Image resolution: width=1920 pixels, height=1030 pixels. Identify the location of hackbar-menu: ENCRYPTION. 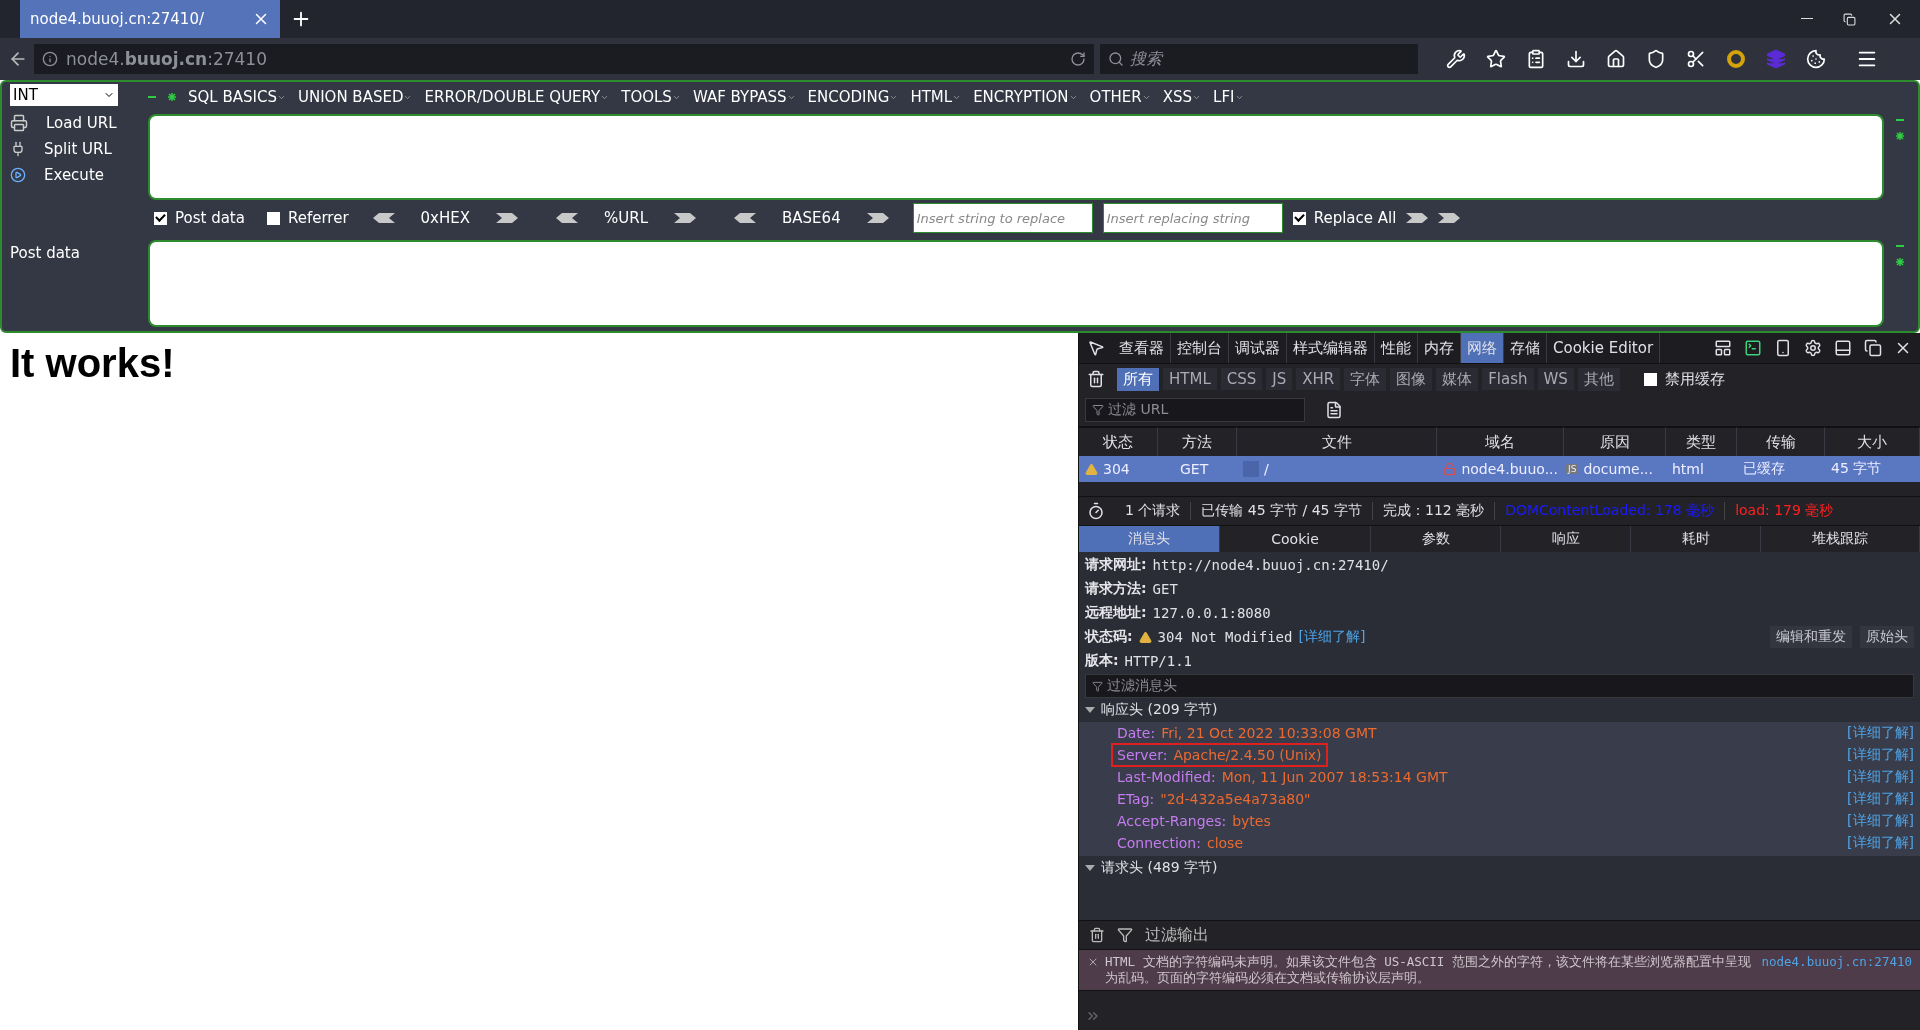
(1025, 97).